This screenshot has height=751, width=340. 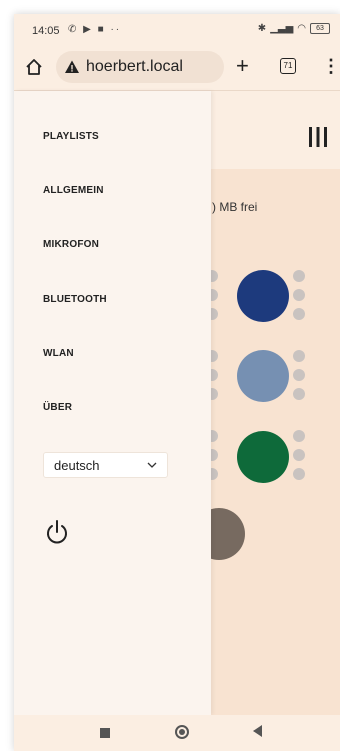 I want to click on address-bar: hoerbert.local, so click(x=140, y=67).